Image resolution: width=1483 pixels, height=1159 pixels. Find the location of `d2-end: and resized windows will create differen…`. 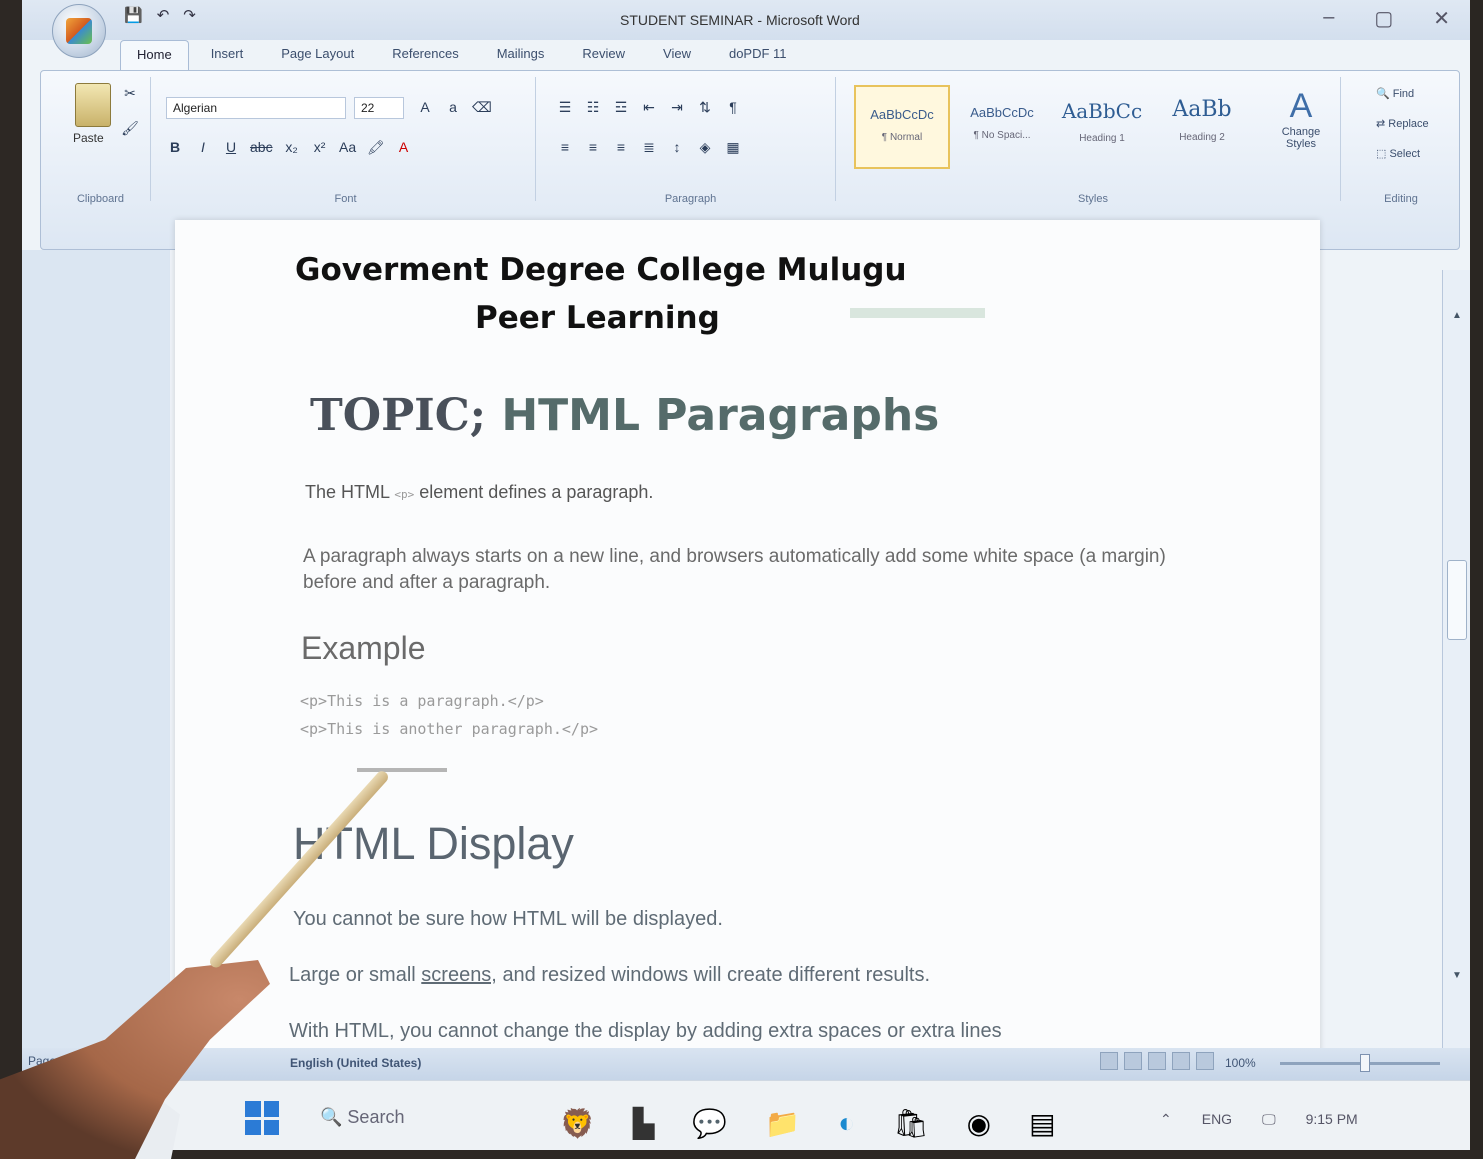

d2-end: and resized windows will create differen… is located at coordinates (716, 975).